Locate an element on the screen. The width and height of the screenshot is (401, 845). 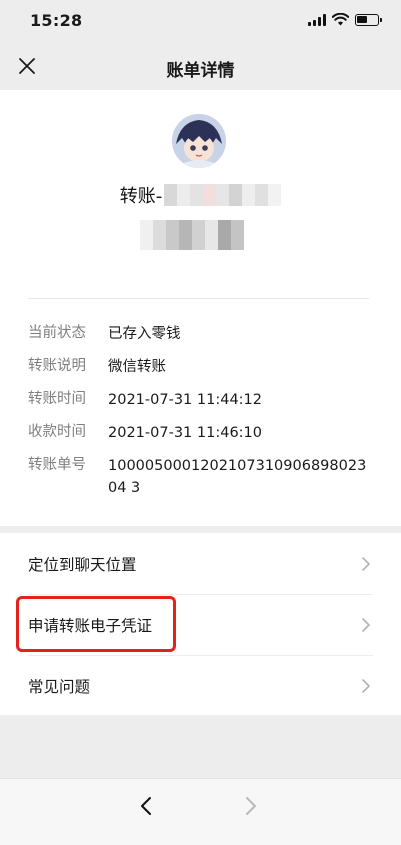
back-arrow-icon is located at coordinates (147, 806).